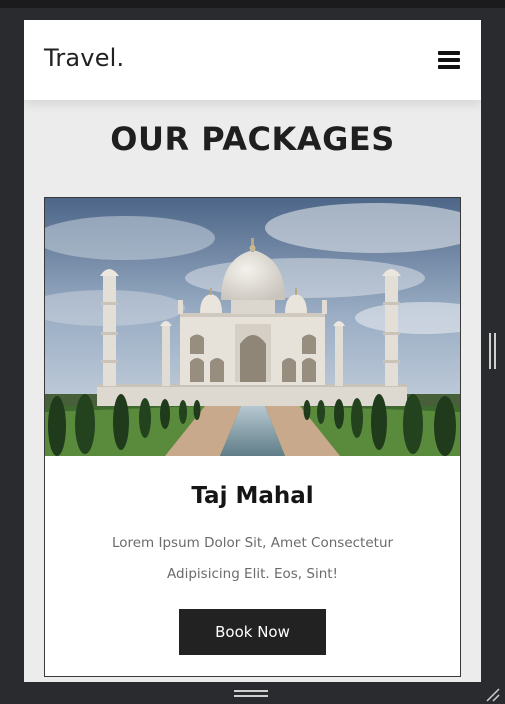  I want to click on section-title: OUR PACKAGES, so click(252, 139).